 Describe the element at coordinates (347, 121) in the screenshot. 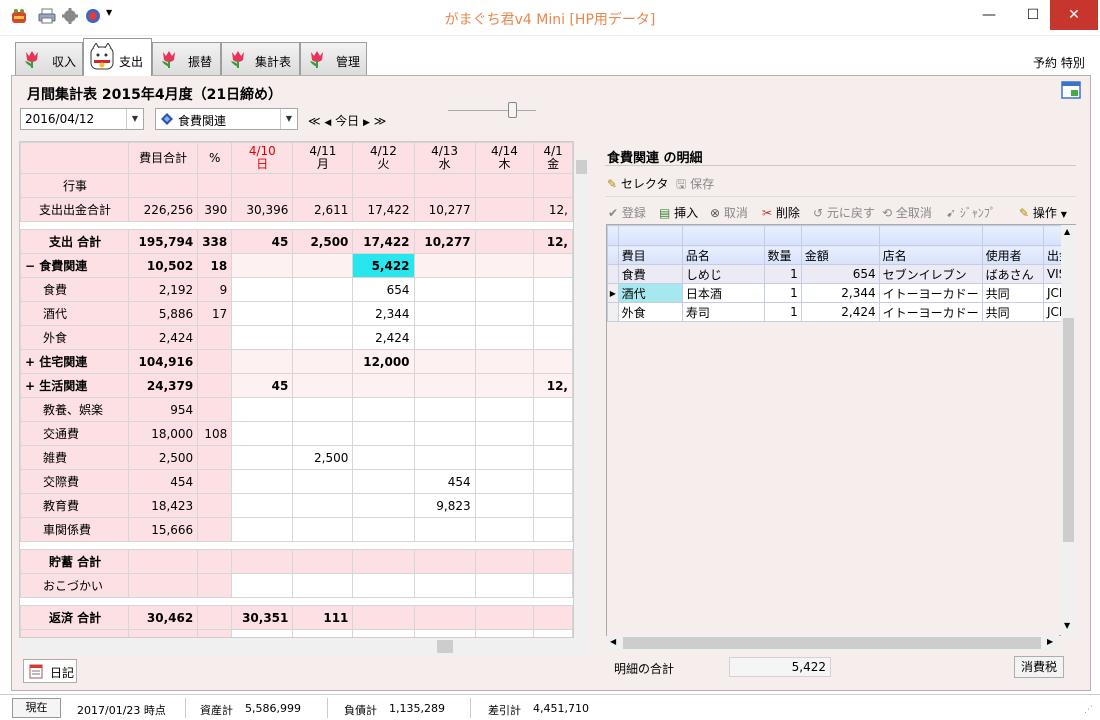

I see `today-button: 今日` at that location.